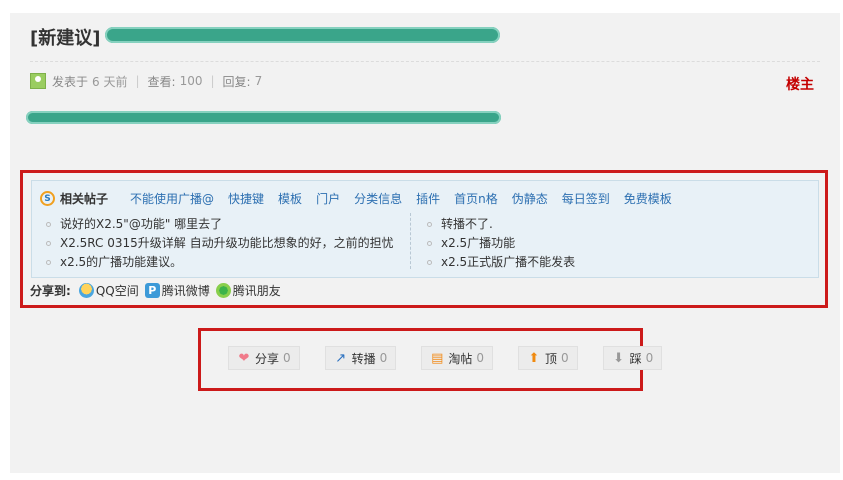  What do you see at coordinates (467, 224) in the screenshot?
I see `related-post-title: 转播不了.` at bounding box center [467, 224].